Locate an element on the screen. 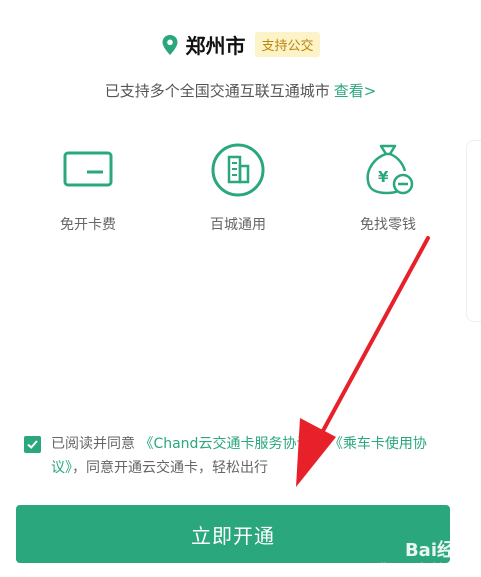  agreement-suffix: ，同意开通云交通卡，轻松出行 is located at coordinates (170, 468).